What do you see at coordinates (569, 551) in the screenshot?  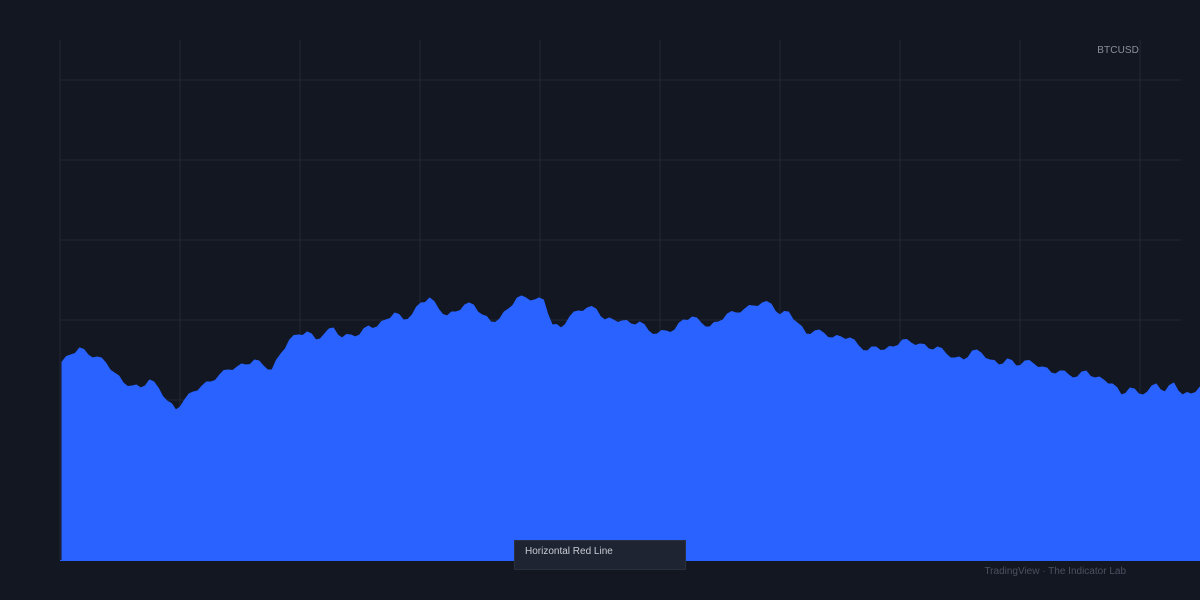 I see `legend-label: Horizontal Red Line` at bounding box center [569, 551].